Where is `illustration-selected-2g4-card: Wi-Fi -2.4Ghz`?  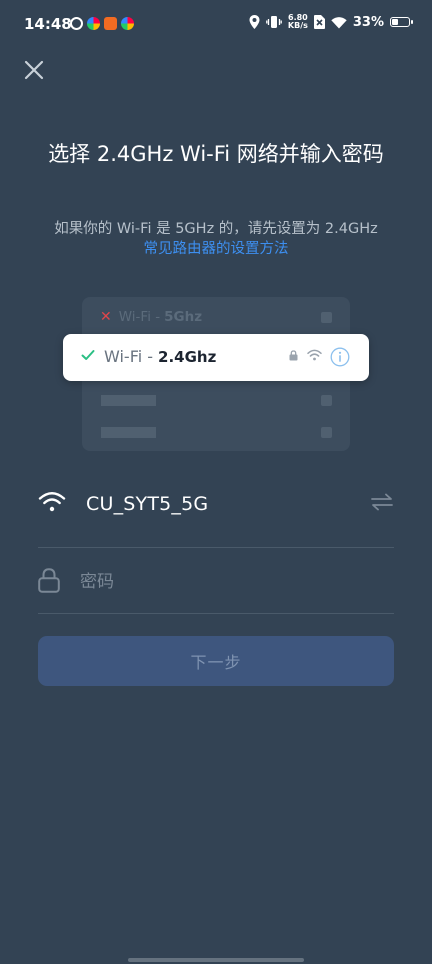
illustration-selected-2g4-card: Wi-Fi -2.4Ghz is located at coordinates (216, 357).